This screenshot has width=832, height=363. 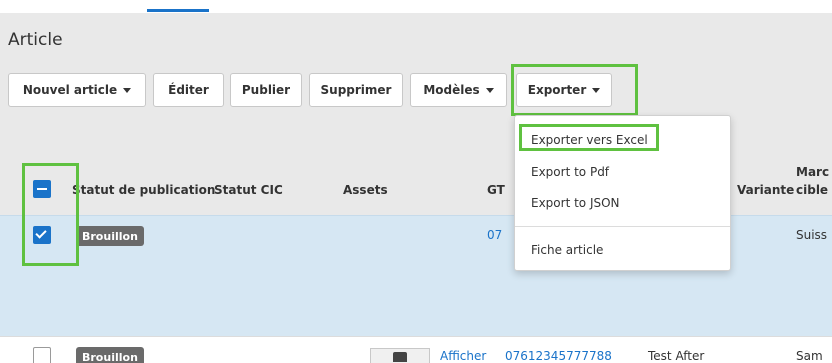 What do you see at coordinates (178, 10) in the screenshot?
I see `active-tab-indicator` at bounding box center [178, 10].